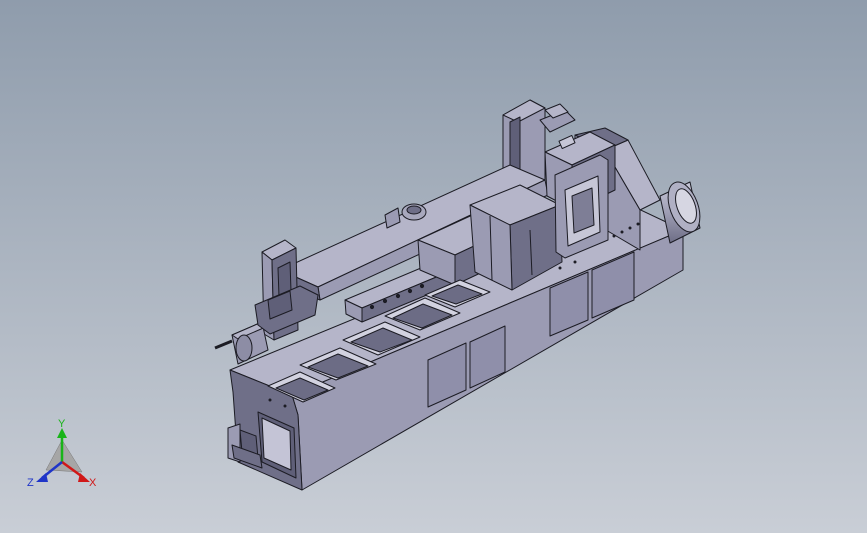 This screenshot has height=533, width=867. Describe the element at coordinates (93, 483) in the screenshot. I see `x-axis-label: X` at that location.